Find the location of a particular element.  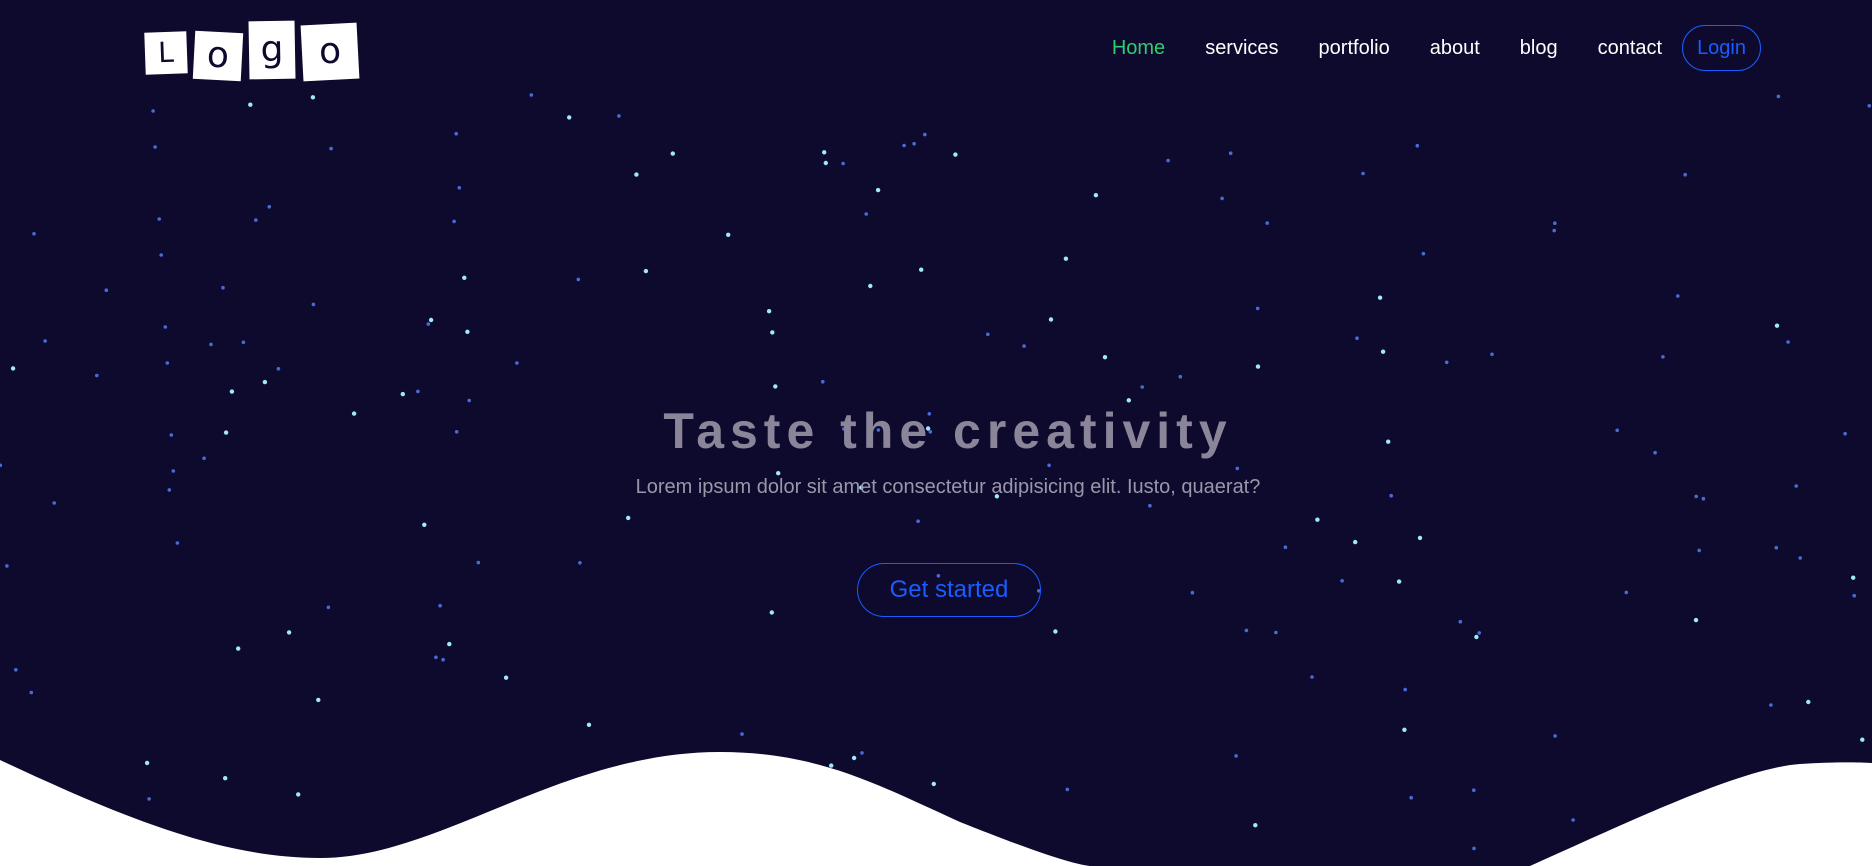

nav-item-home: Home is located at coordinates (1138, 48).